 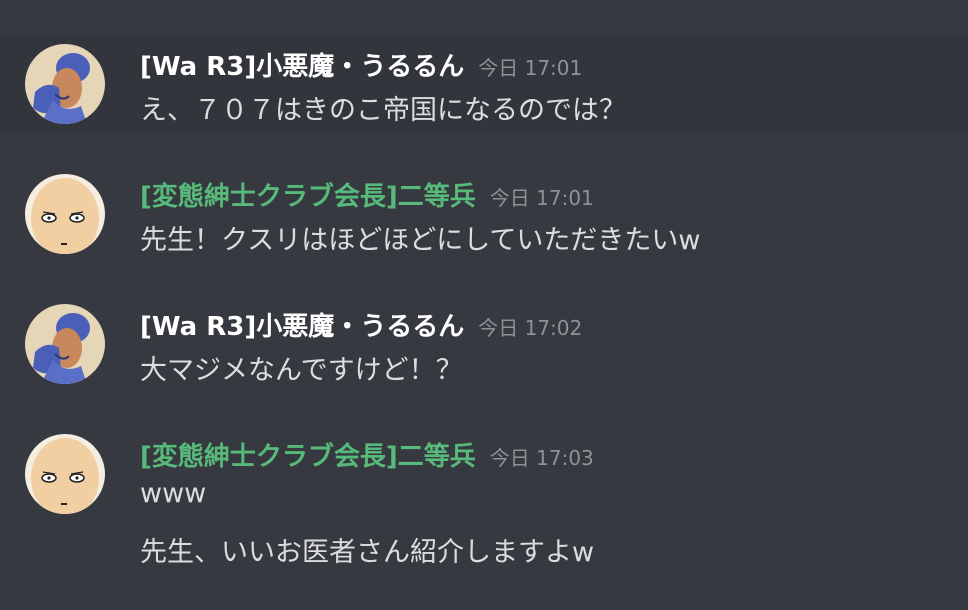 What do you see at coordinates (530, 328) in the screenshot?
I see `message-timestamp: 今日 17:02` at bounding box center [530, 328].